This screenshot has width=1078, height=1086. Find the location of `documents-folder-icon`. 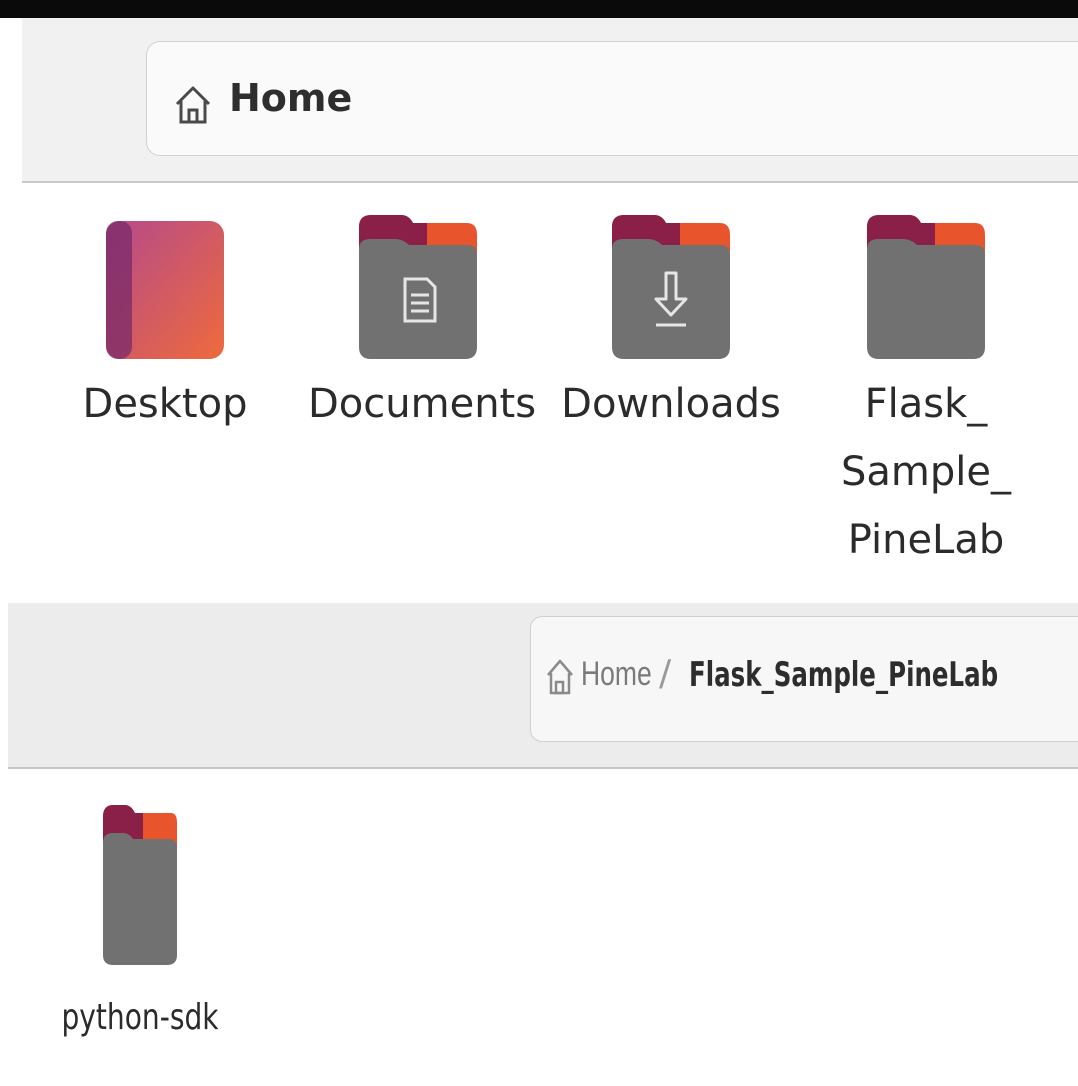

documents-folder-icon is located at coordinates (418, 289).